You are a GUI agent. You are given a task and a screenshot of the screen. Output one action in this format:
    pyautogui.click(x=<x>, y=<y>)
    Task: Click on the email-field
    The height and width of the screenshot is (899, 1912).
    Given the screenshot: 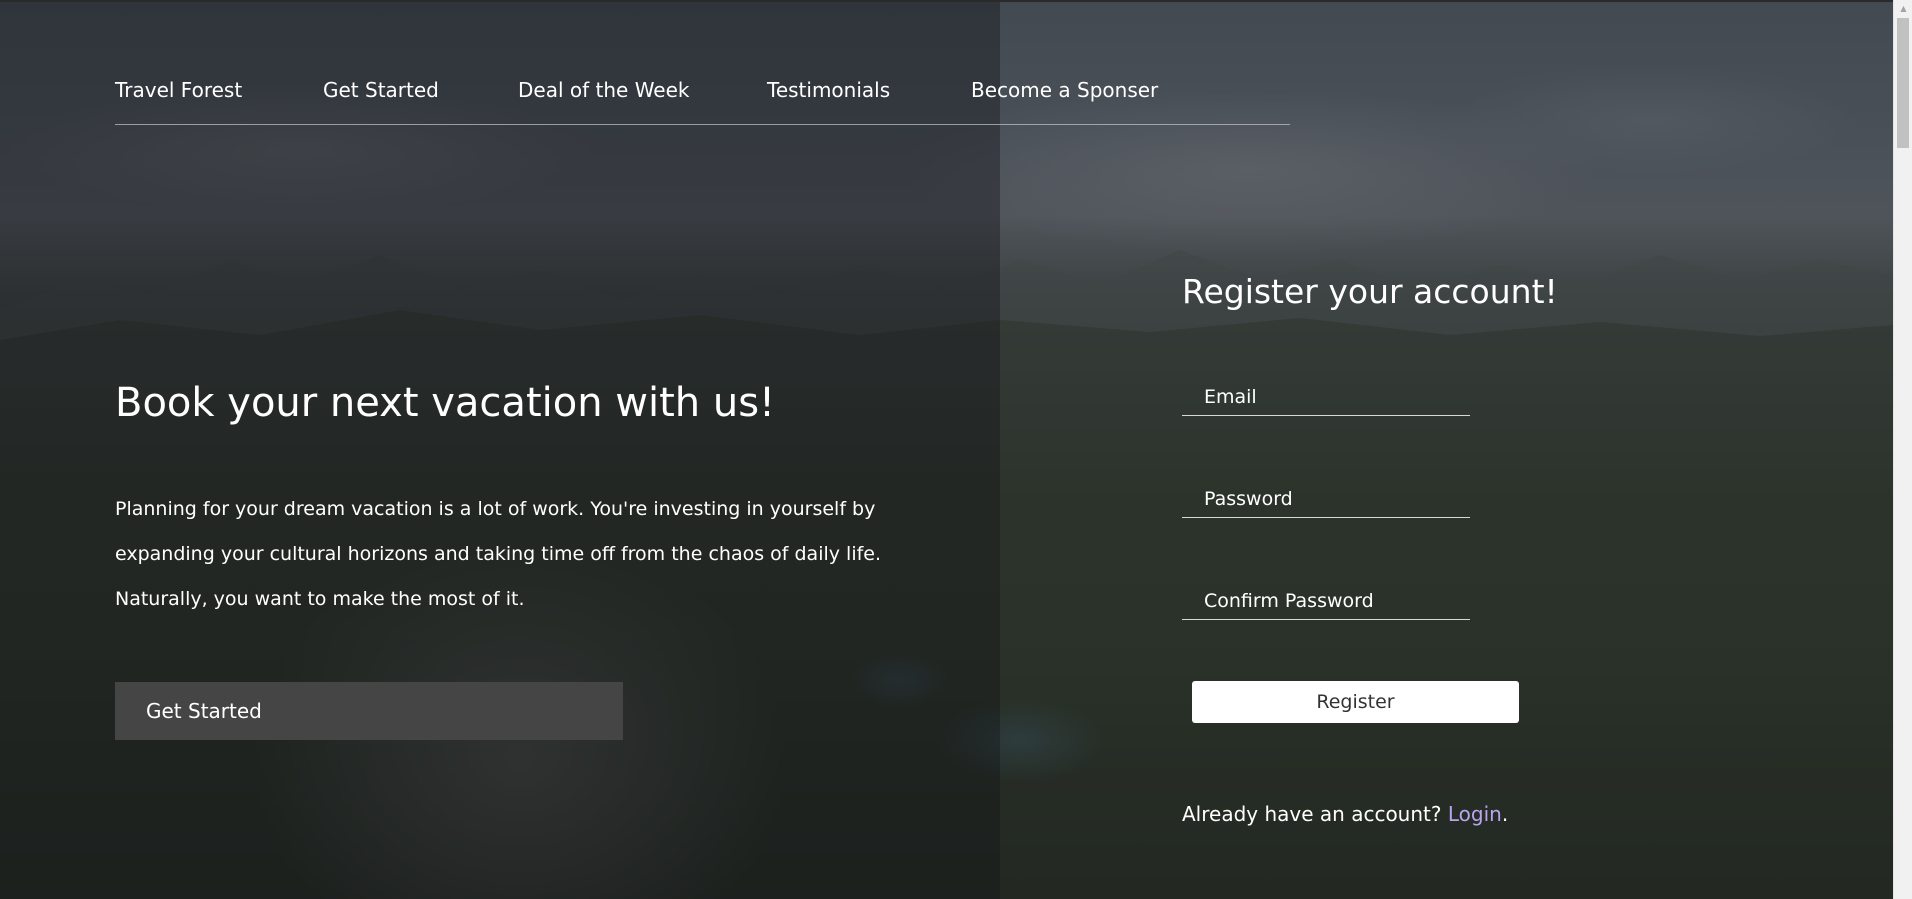 What is the action you would take?
    pyautogui.click(x=1326, y=397)
    